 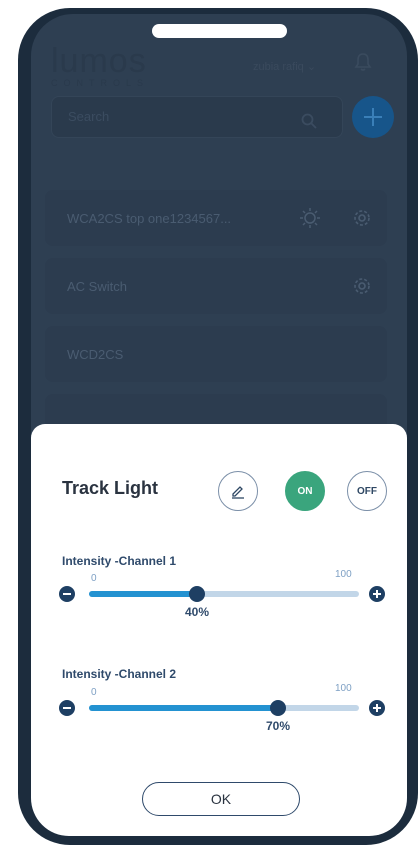 What do you see at coordinates (197, 612) in the screenshot?
I see `channel-1-value: 40%` at bounding box center [197, 612].